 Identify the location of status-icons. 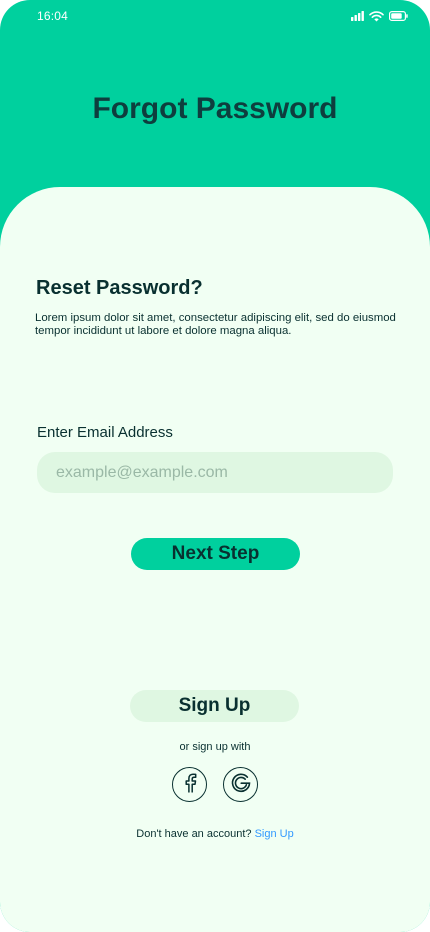
(379, 16).